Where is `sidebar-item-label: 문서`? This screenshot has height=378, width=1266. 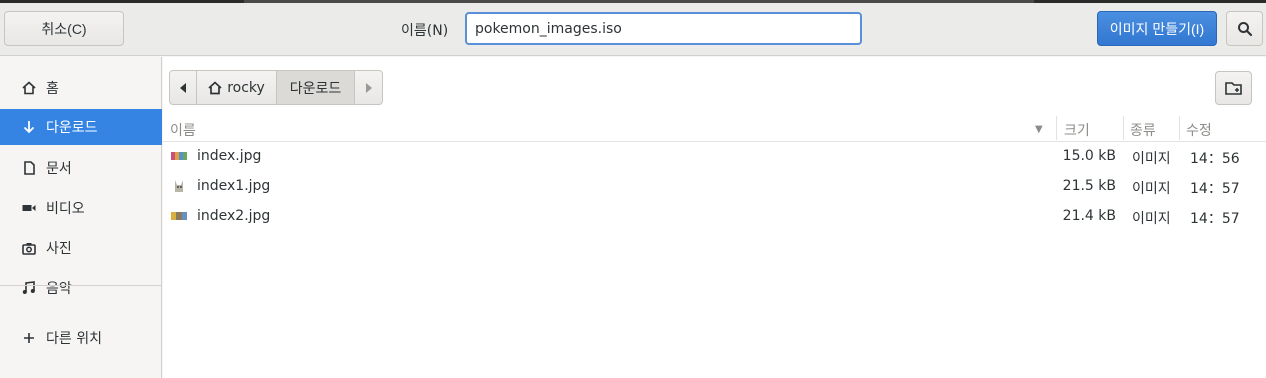
sidebar-item-label: 문서 is located at coordinates (59, 169).